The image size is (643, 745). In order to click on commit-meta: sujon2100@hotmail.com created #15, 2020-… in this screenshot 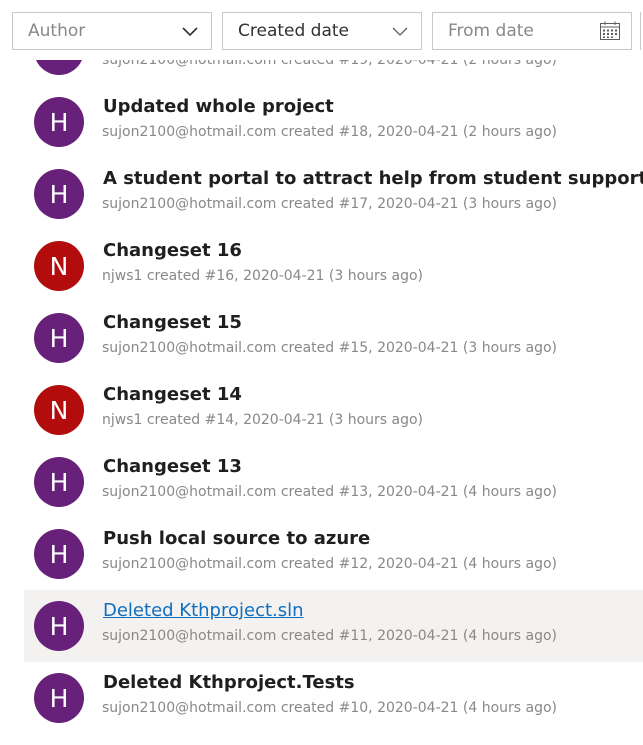, I will do `click(330, 348)`.